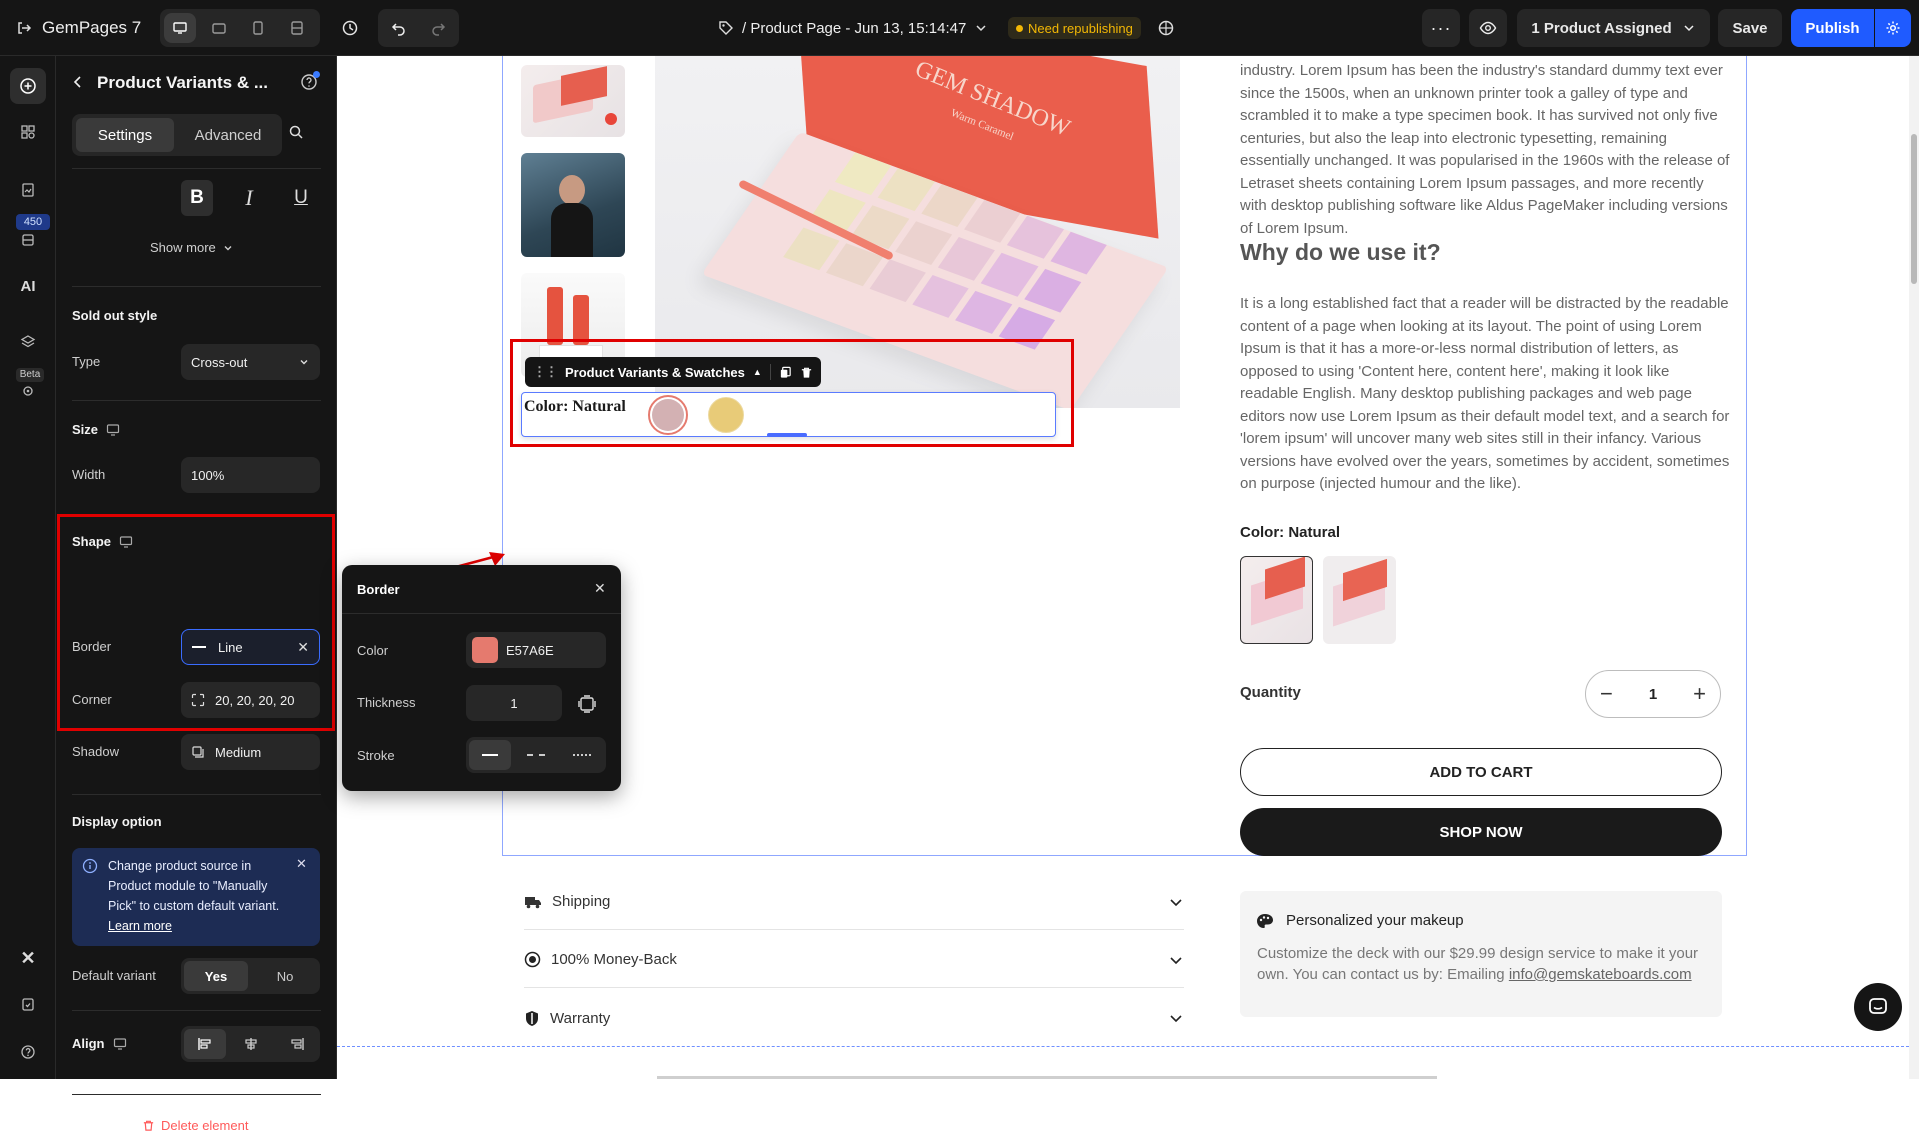  What do you see at coordinates (1750, 28) in the screenshot?
I see `save-button: Save` at bounding box center [1750, 28].